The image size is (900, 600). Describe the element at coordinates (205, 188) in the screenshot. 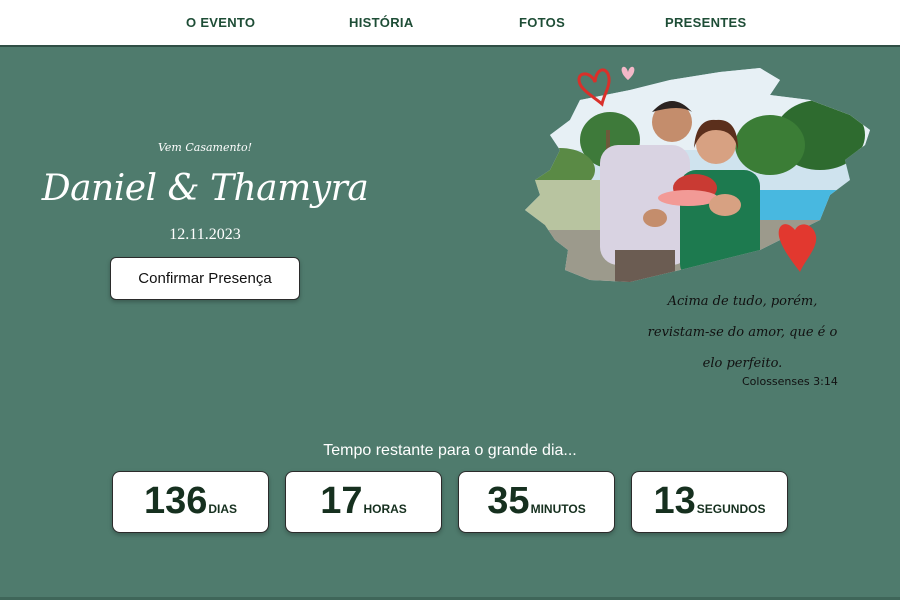

I see `couple-names: Daniel & Thamyra` at that location.